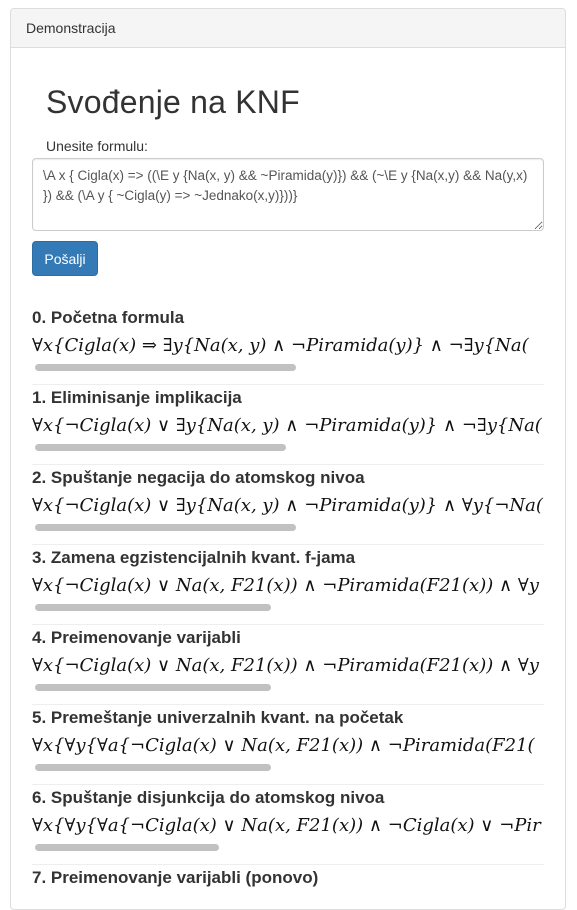 This screenshot has height=910, width=577. What do you see at coordinates (97, 146) in the screenshot?
I see `formula-prompt-label: Unesite formulu:` at bounding box center [97, 146].